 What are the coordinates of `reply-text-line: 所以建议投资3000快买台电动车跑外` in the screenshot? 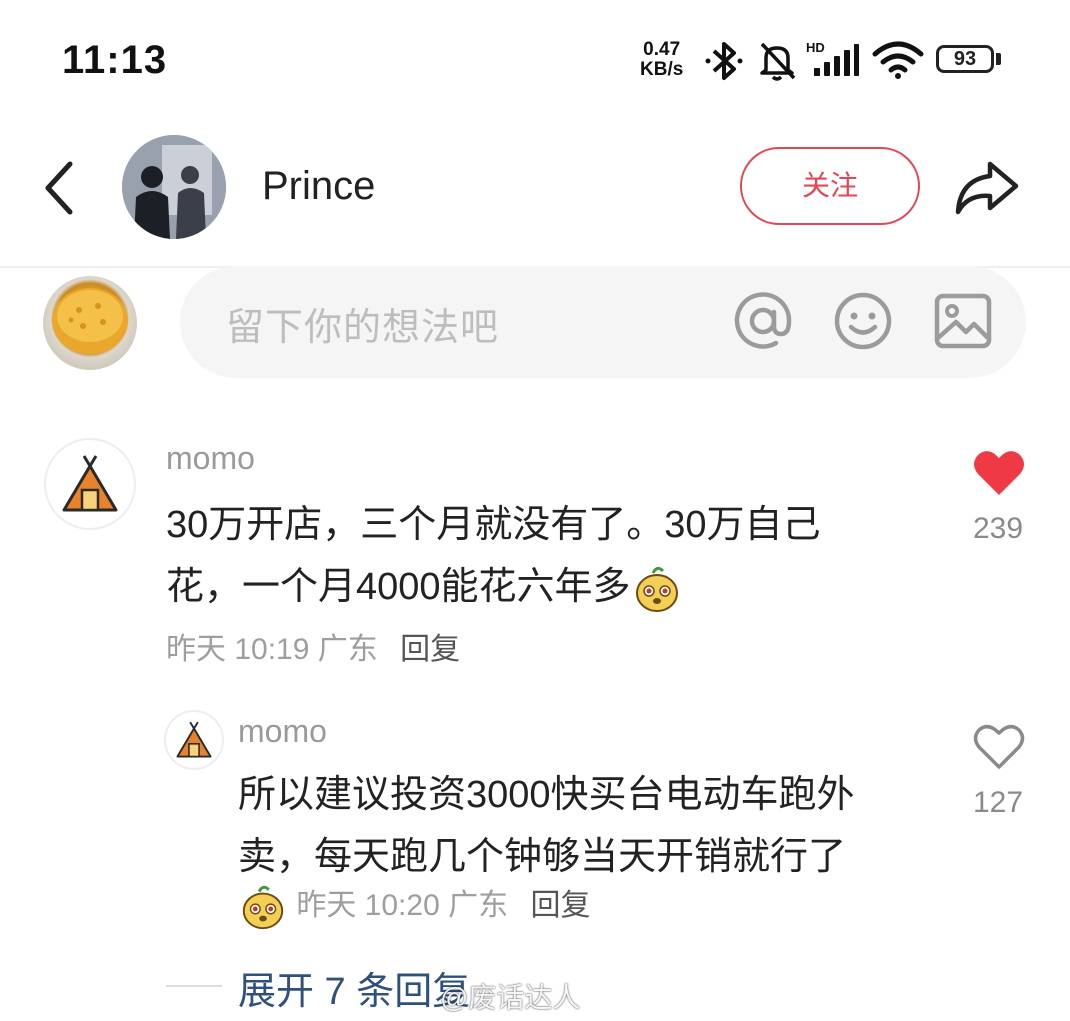 It's located at (546, 795).